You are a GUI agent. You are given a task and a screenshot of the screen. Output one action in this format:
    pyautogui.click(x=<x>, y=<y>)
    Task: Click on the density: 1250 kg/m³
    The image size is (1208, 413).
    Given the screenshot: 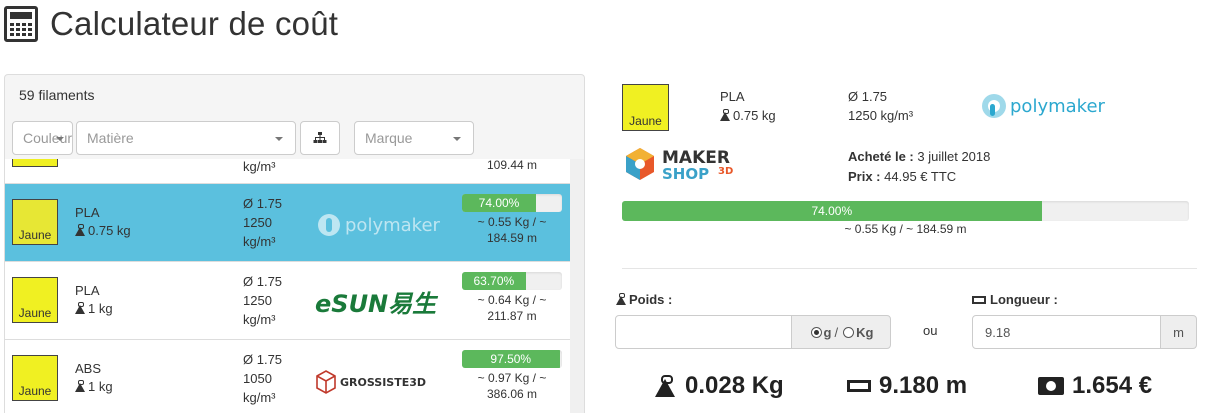 What is the action you would take?
    pyautogui.click(x=881, y=115)
    